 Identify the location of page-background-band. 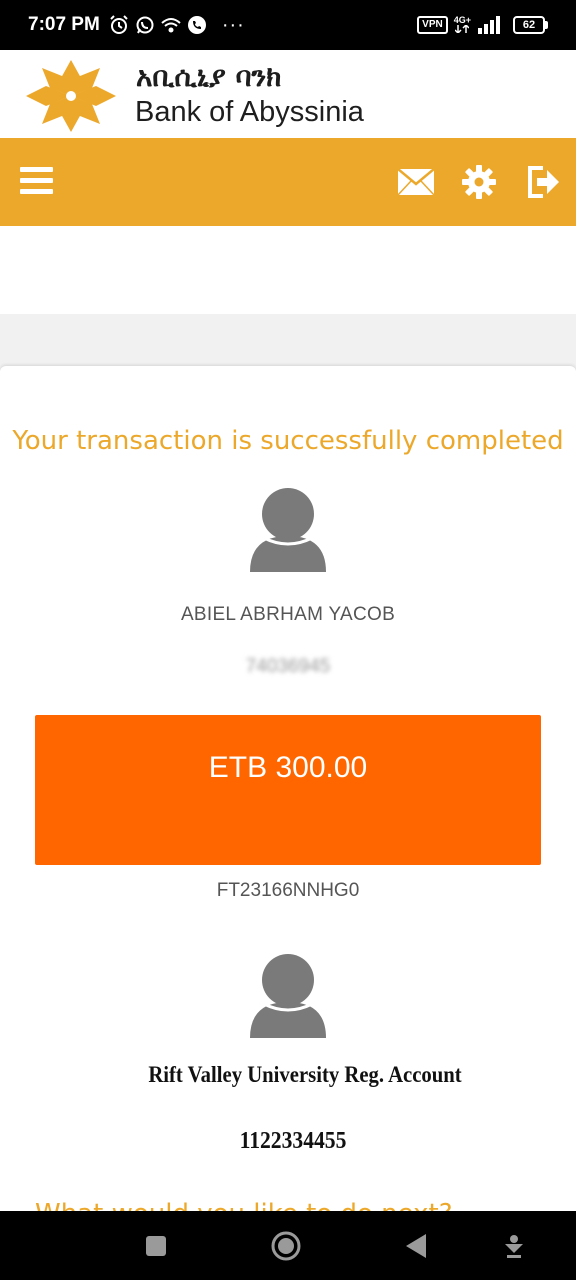
(288, 344).